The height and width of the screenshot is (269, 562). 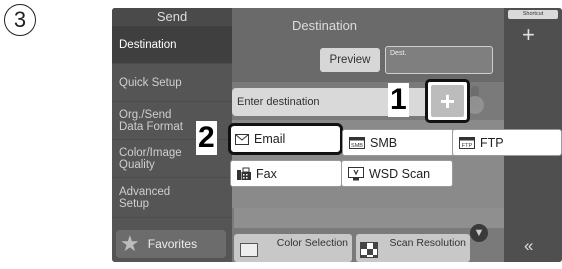 I want to click on menu-item-label: Fax, so click(x=266, y=173).